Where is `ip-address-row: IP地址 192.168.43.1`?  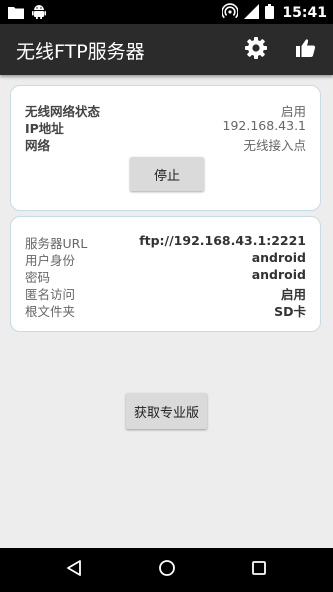 ip-address-row: IP地址 192.168.43.1 is located at coordinates (165, 127).